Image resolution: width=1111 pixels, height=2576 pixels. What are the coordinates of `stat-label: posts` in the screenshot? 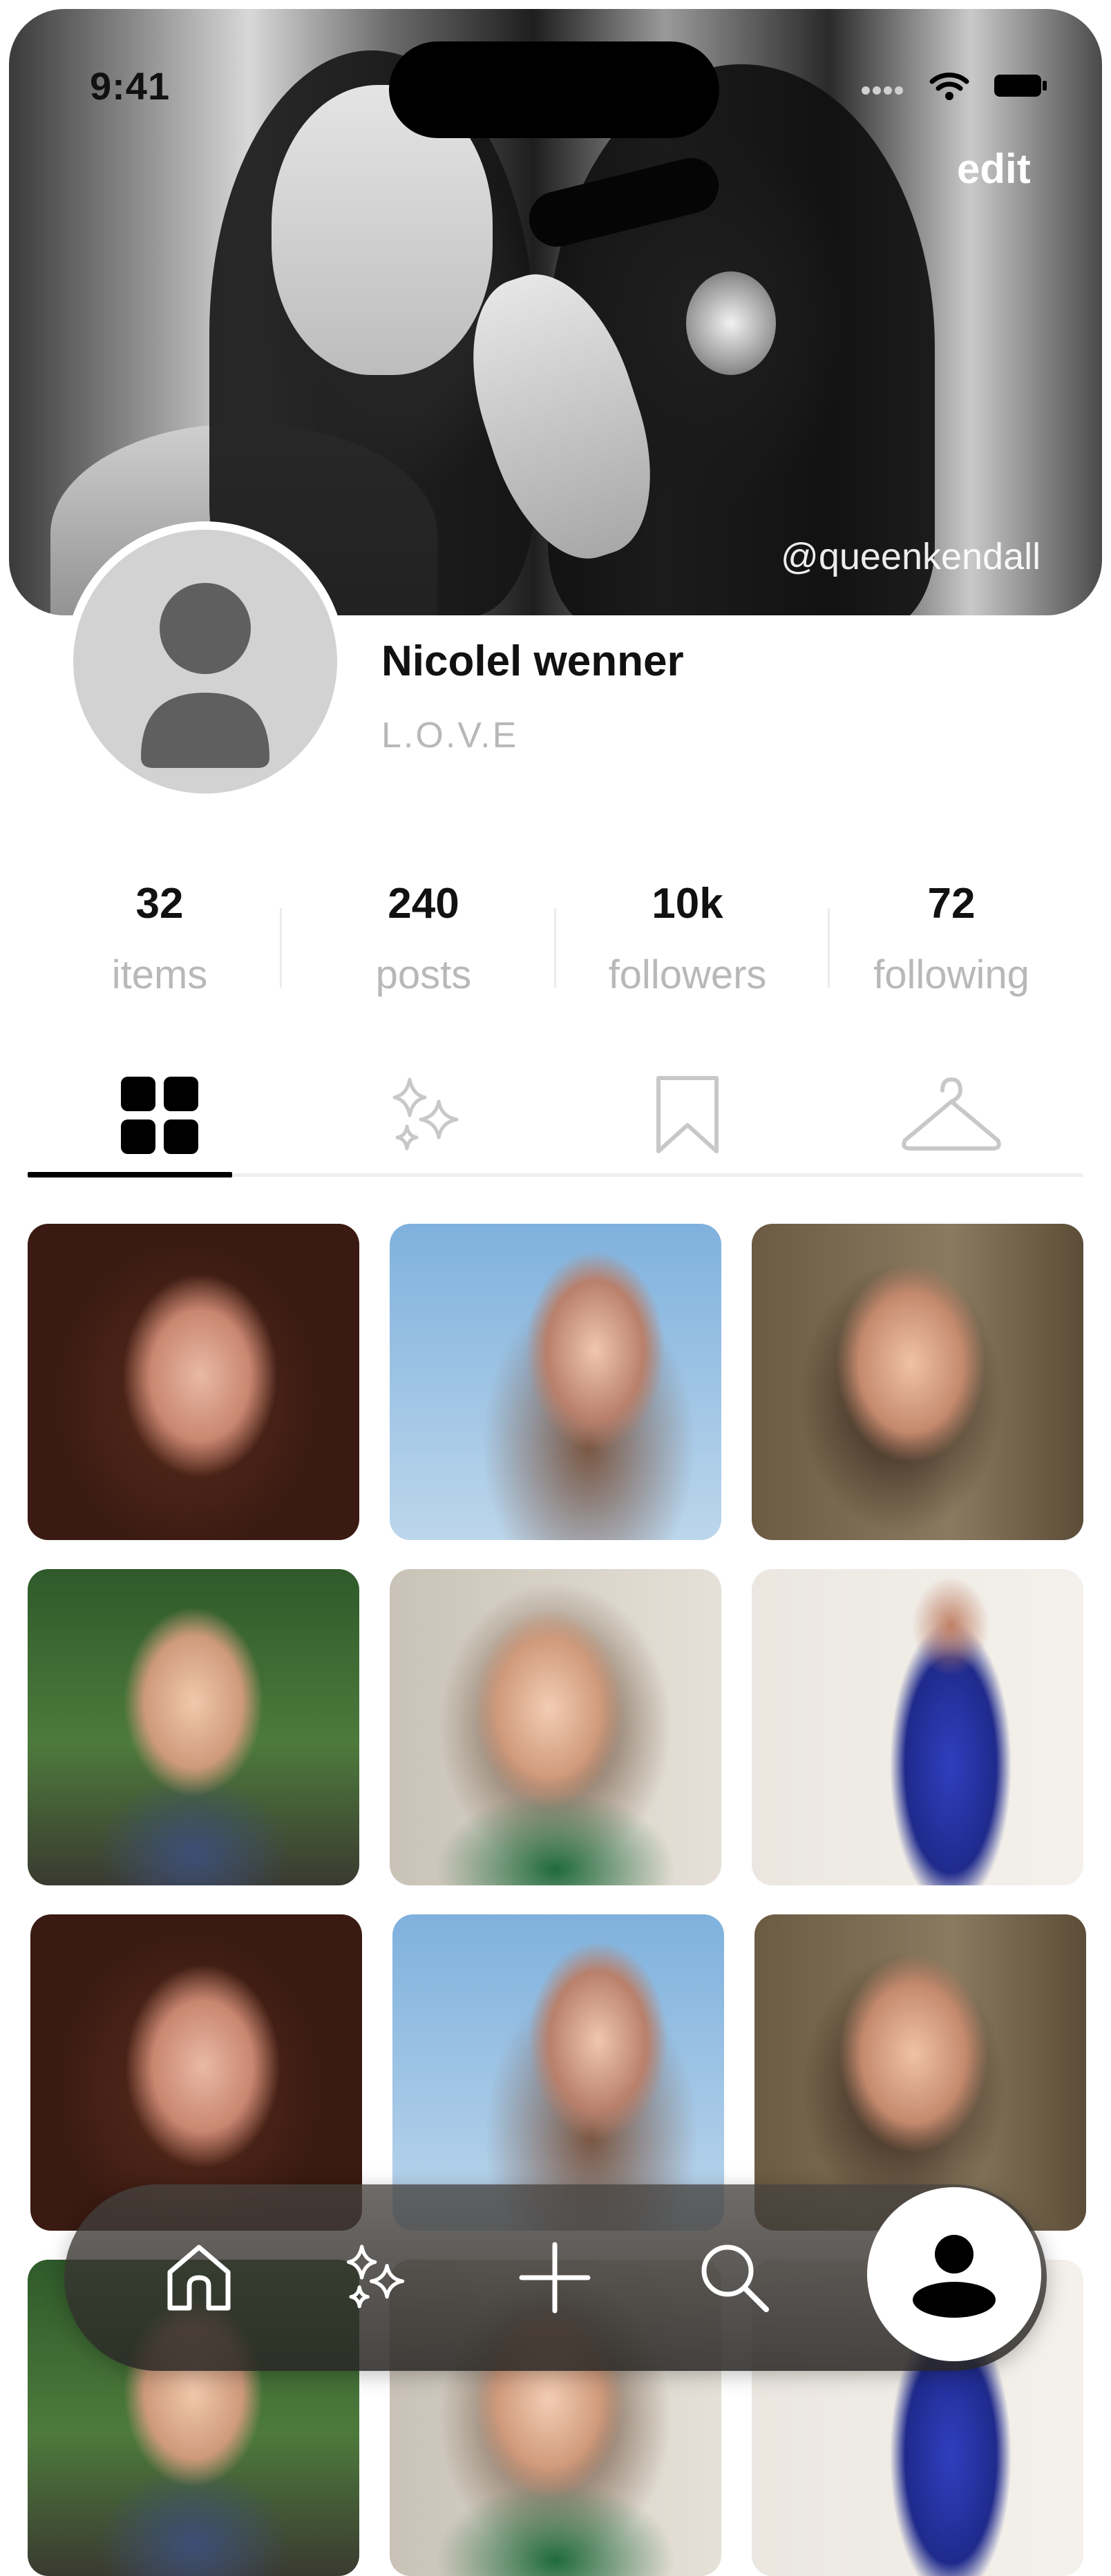 It's located at (423, 974).